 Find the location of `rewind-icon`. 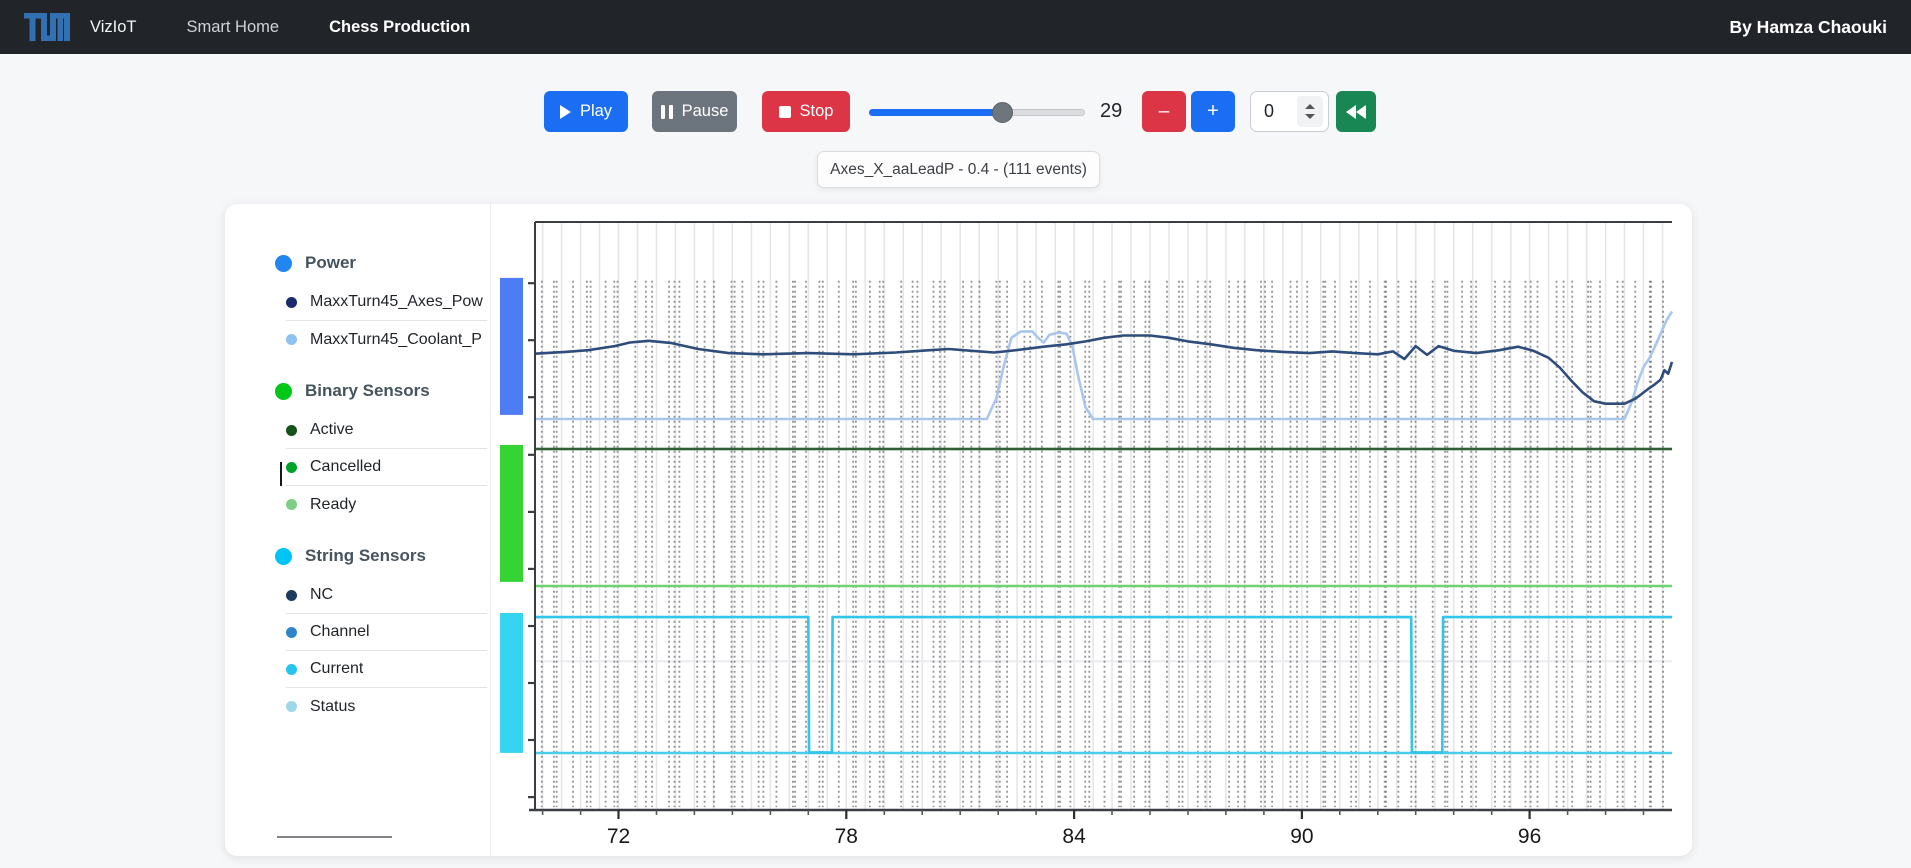

rewind-icon is located at coordinates (1356, 111).